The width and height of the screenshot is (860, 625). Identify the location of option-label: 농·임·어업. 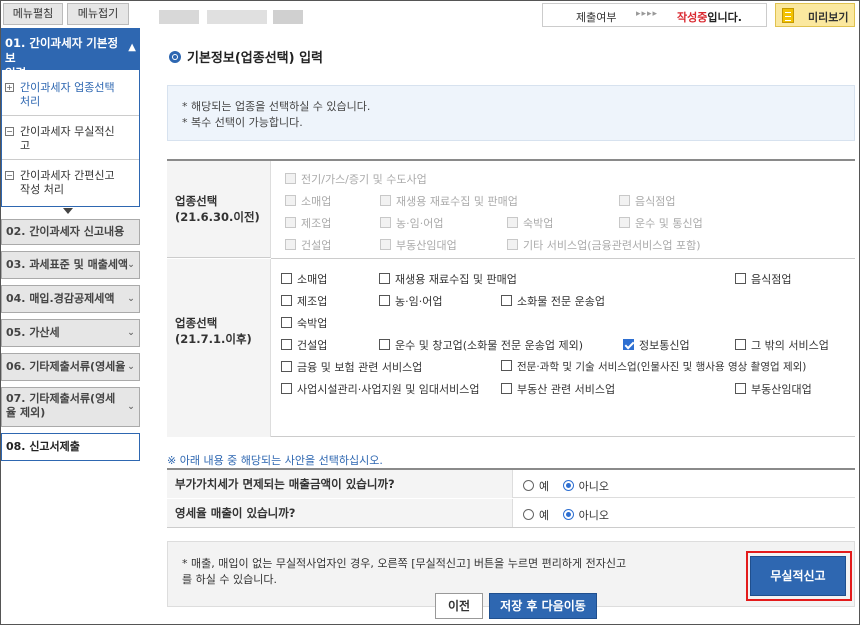
(418, 301).